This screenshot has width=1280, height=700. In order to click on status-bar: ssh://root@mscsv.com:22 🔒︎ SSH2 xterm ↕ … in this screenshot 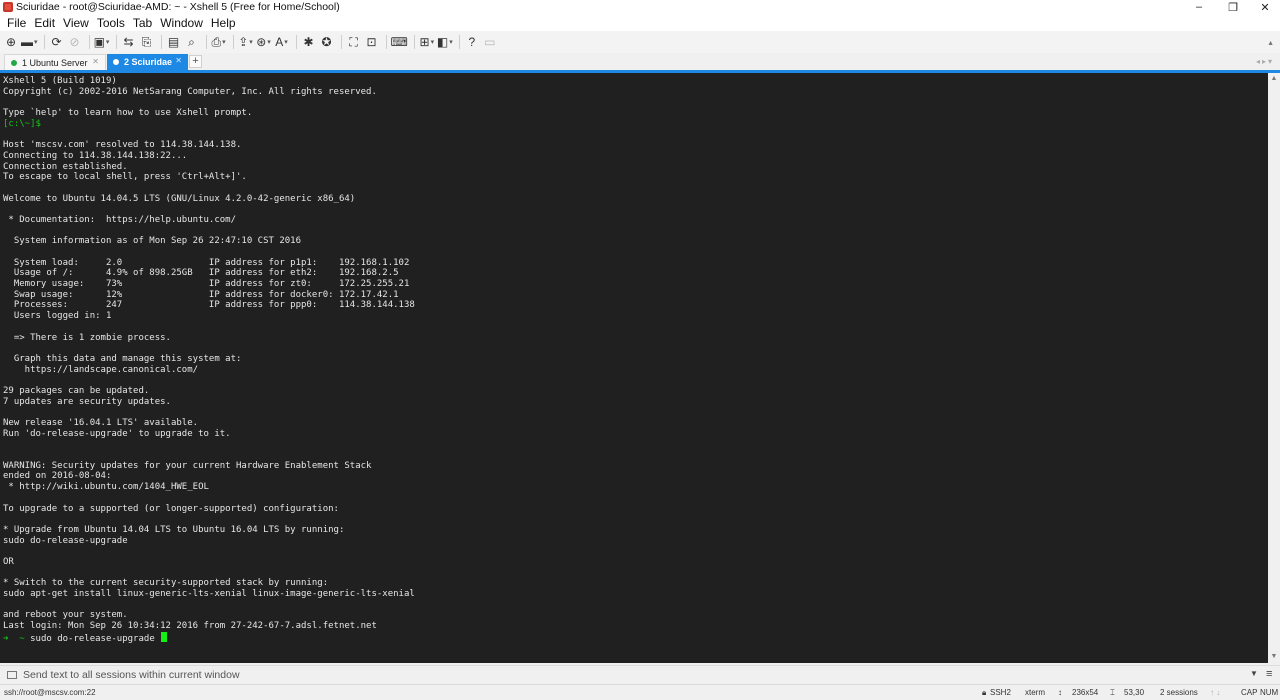, I will do `click(640, 692)`.